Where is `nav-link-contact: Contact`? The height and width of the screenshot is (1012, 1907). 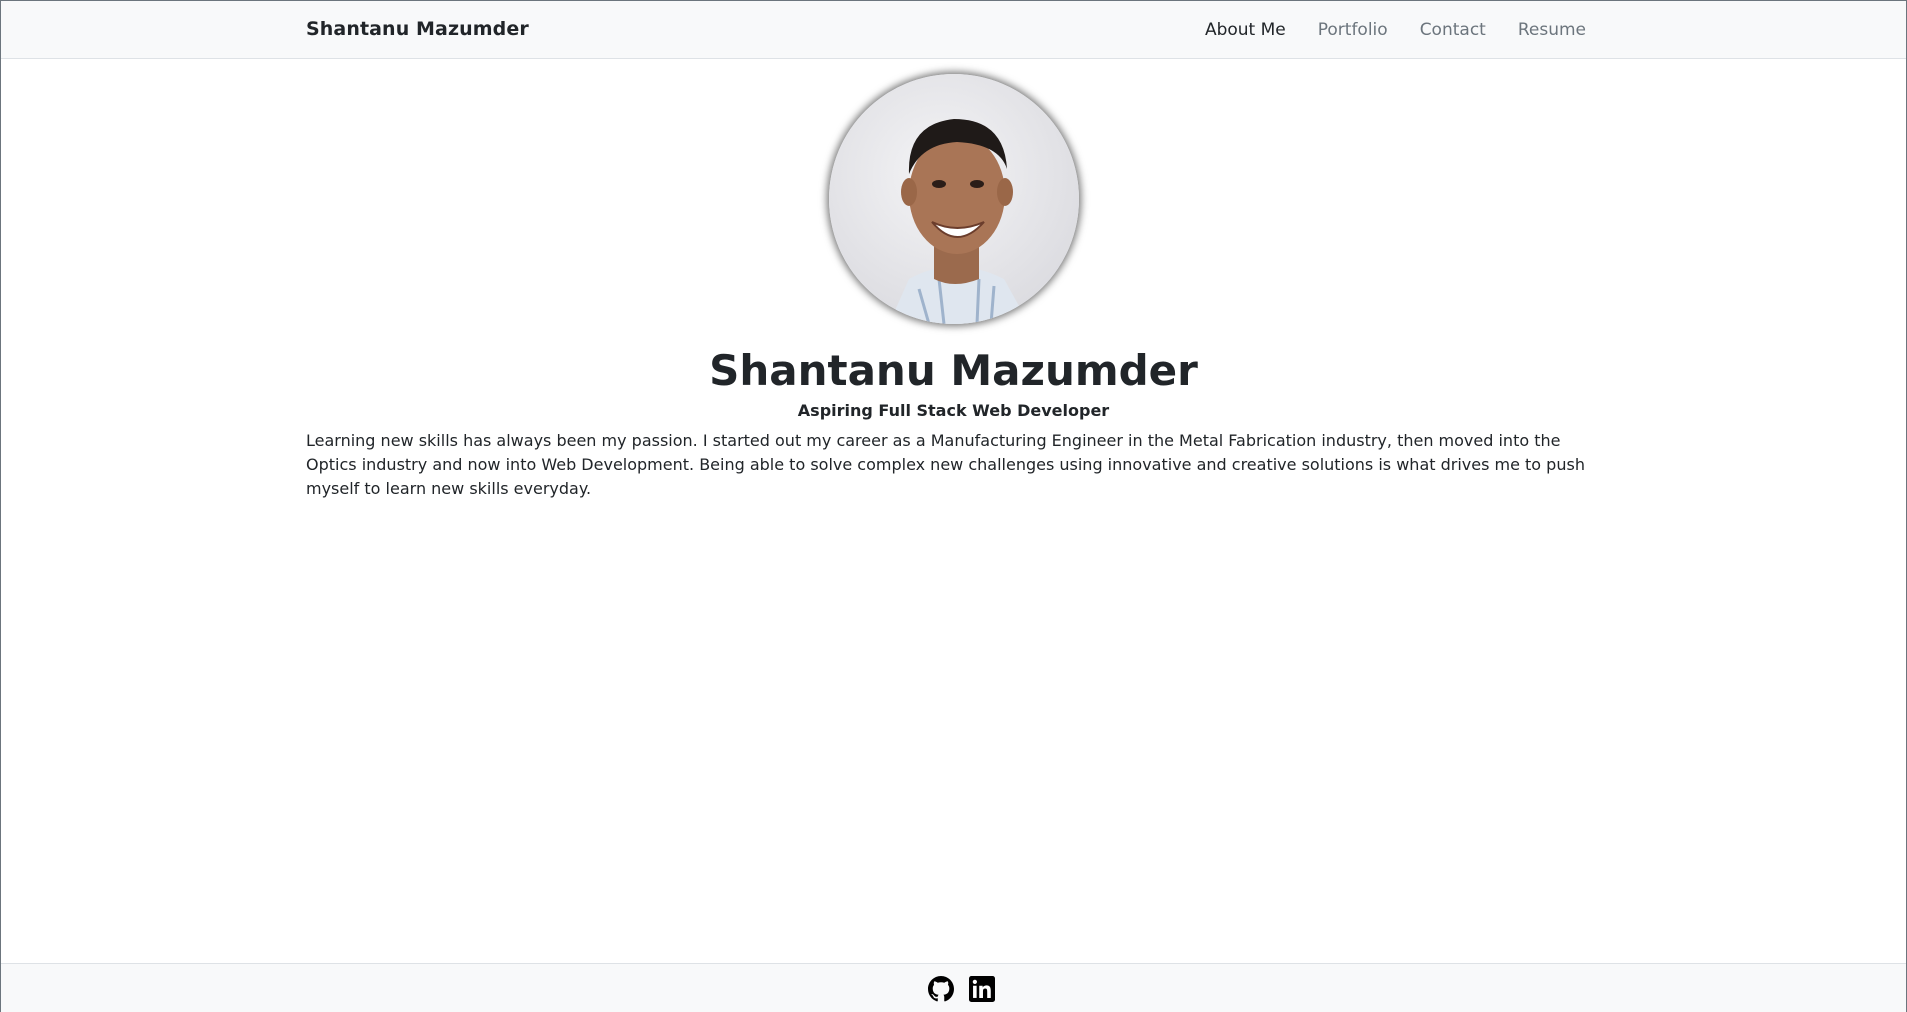
nav-link-contact: Contact is located at coordinates (1453, 30).